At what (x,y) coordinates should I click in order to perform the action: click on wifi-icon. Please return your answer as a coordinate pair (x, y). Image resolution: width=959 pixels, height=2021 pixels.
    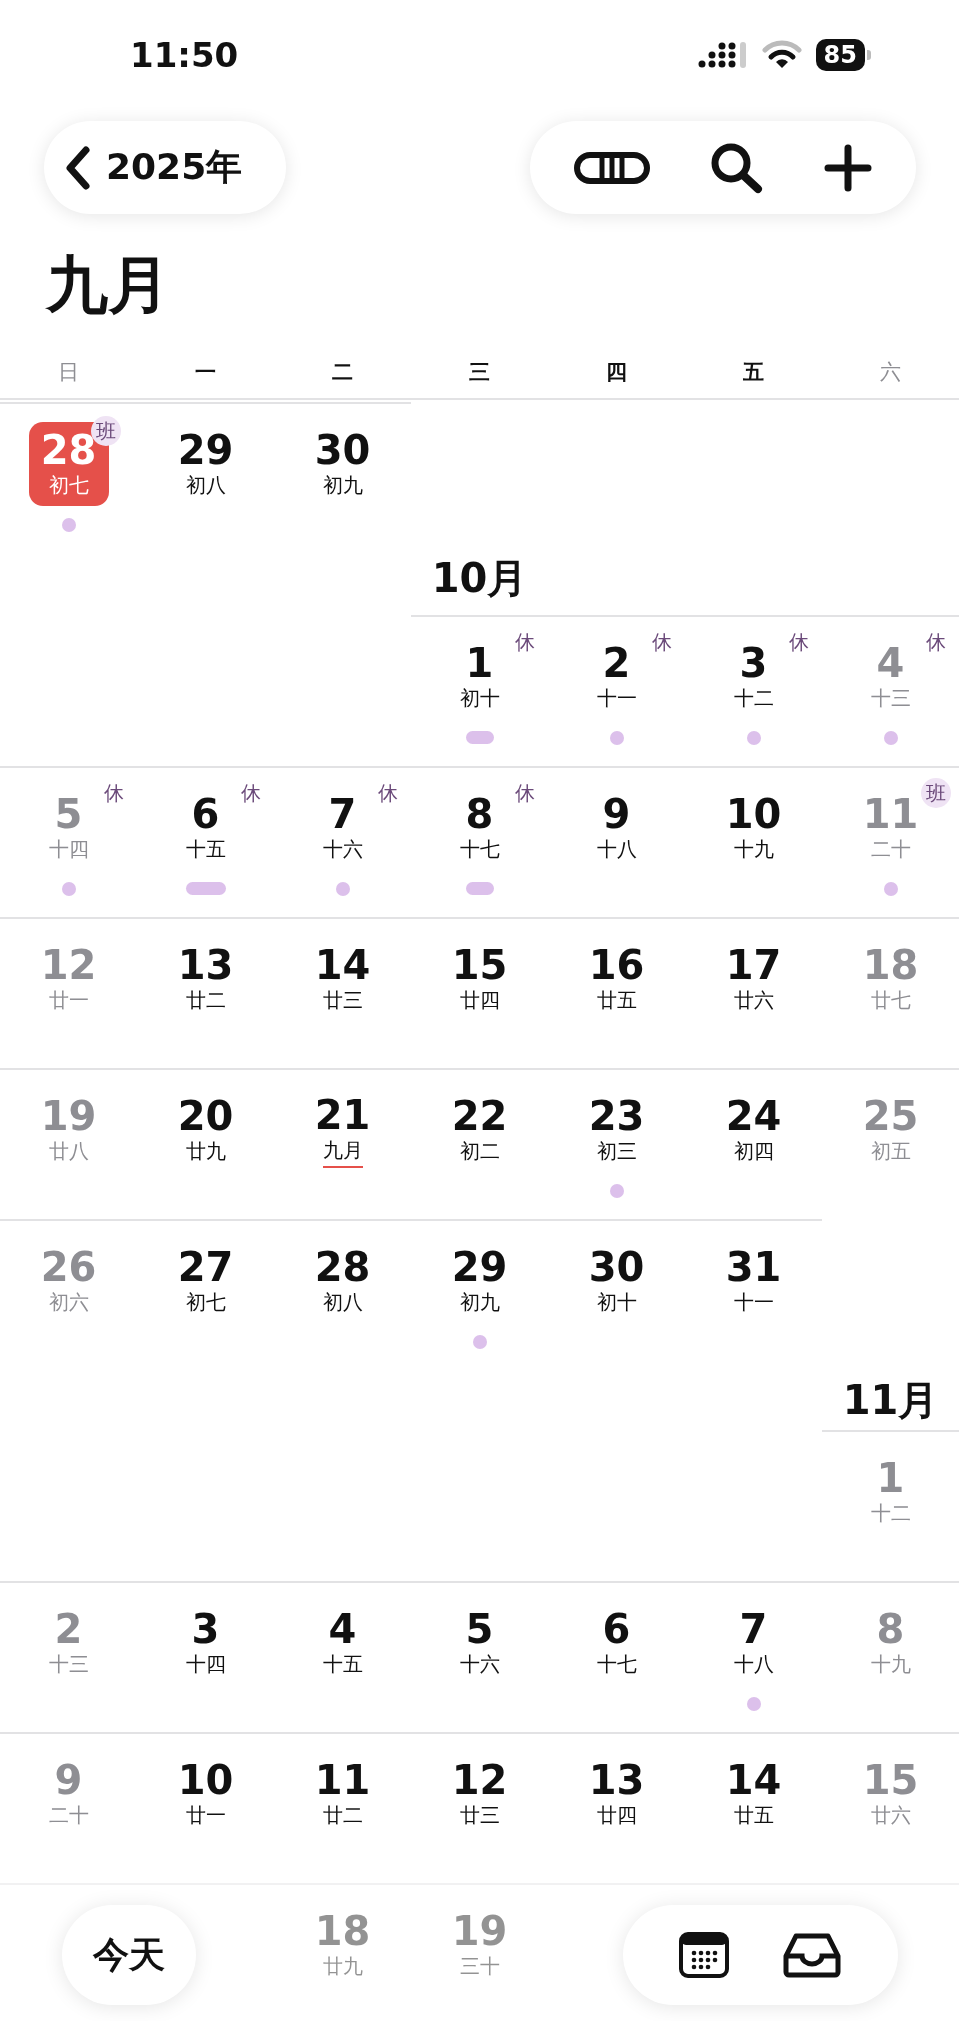
    Looking at the image, I should click on (781, 55).